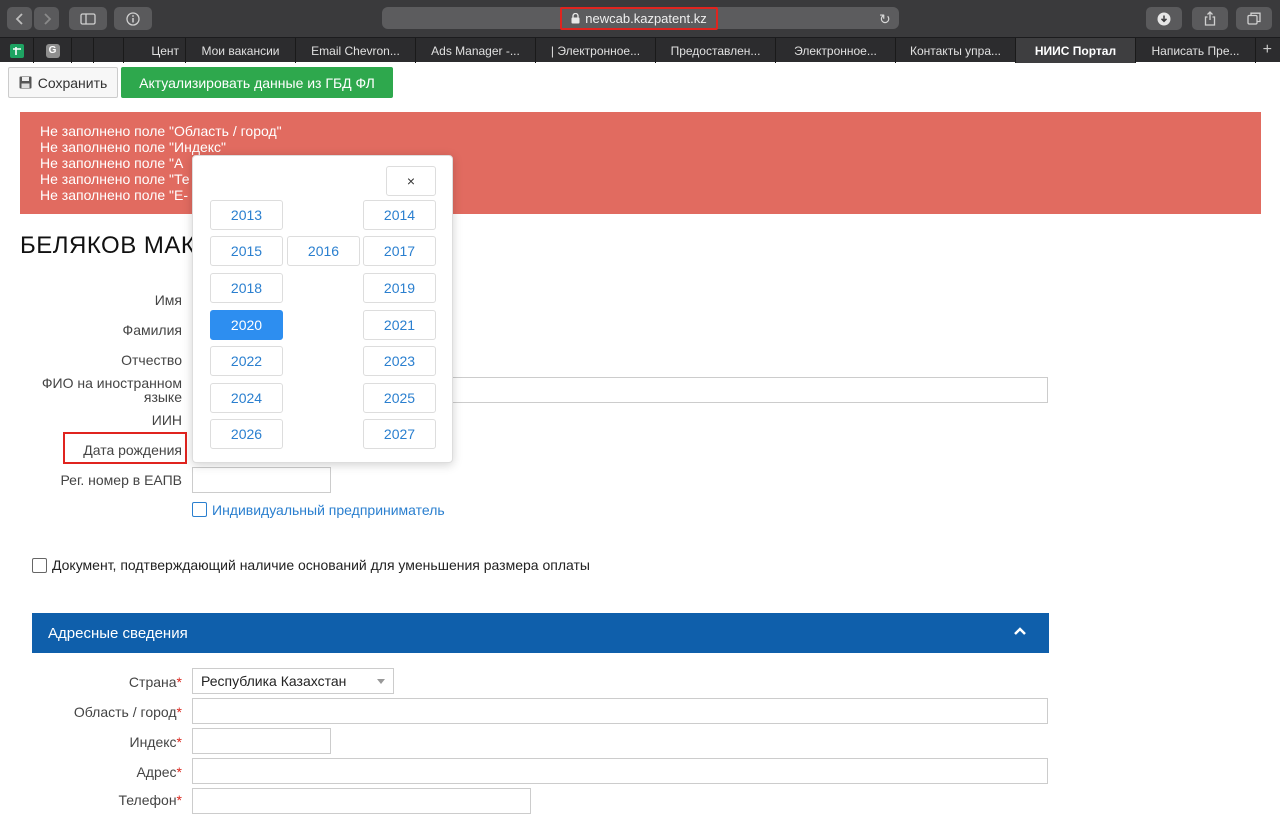 The width and height of the screenshot is (1280, 814). Describe the element at coordinates (246, 434) in the screenshot. I see `year-2026: 2026` at that location.